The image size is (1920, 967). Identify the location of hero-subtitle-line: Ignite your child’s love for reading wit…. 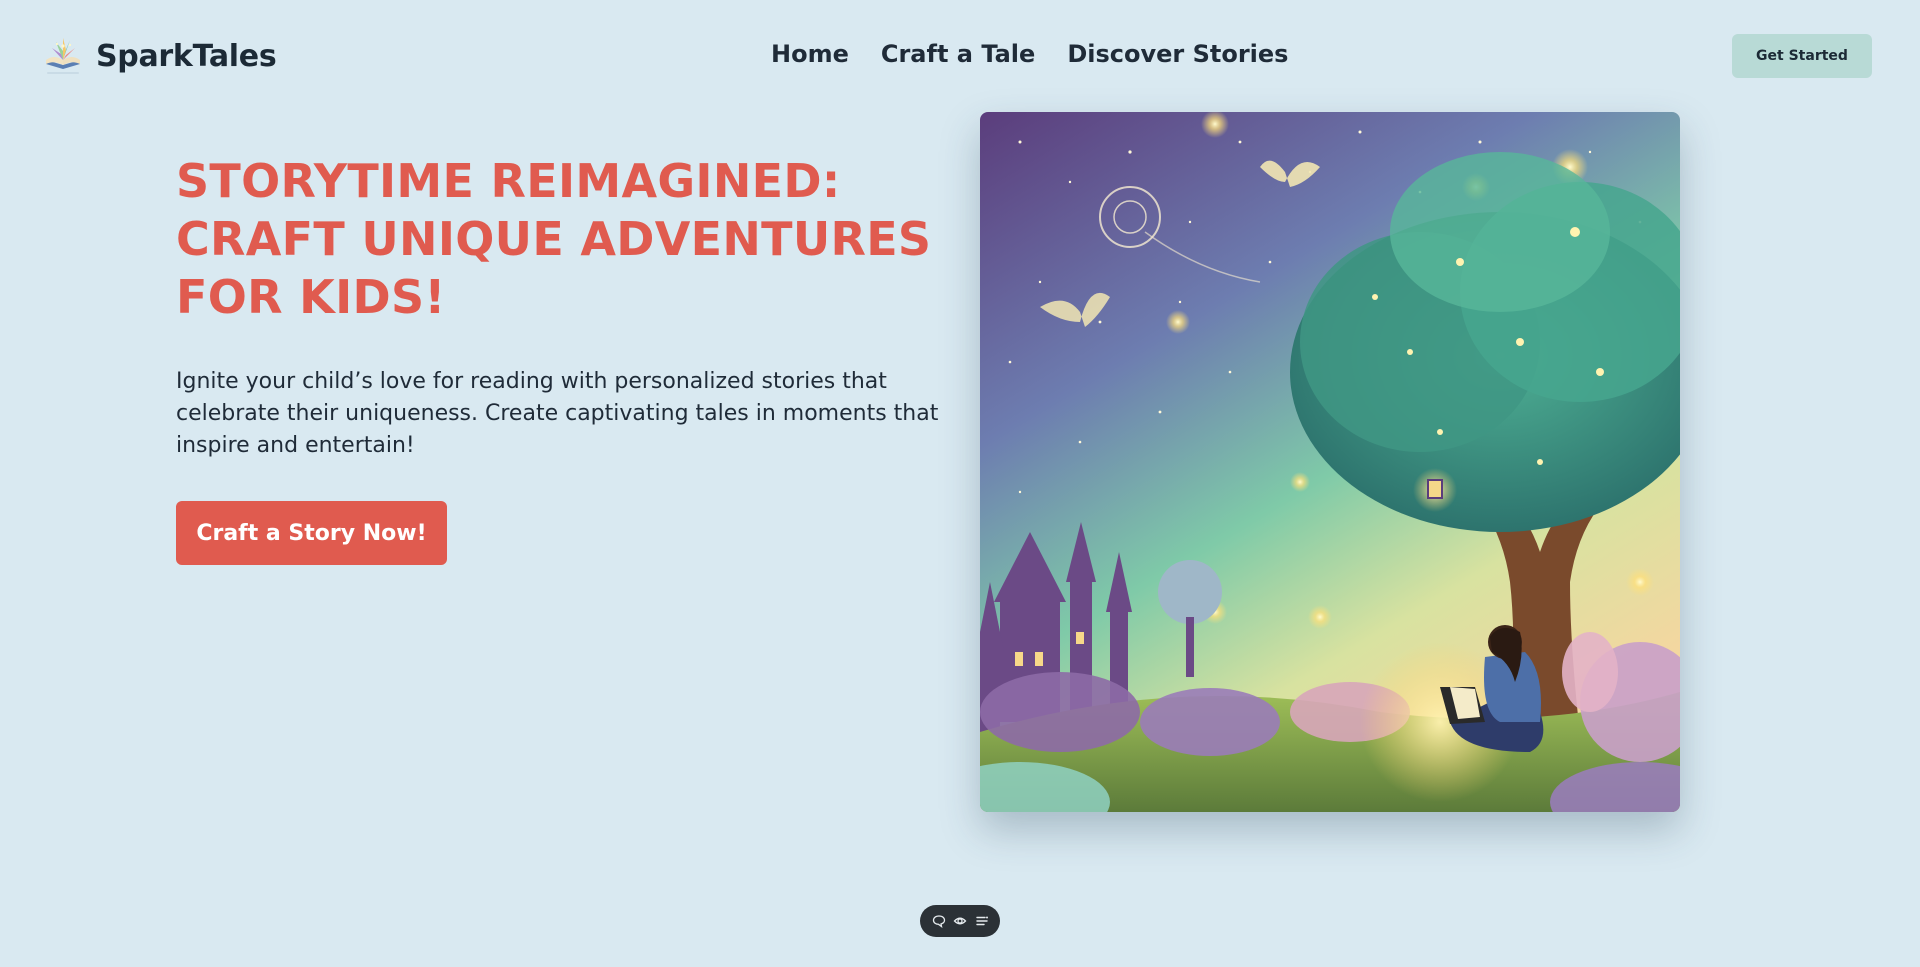
(531, 381).